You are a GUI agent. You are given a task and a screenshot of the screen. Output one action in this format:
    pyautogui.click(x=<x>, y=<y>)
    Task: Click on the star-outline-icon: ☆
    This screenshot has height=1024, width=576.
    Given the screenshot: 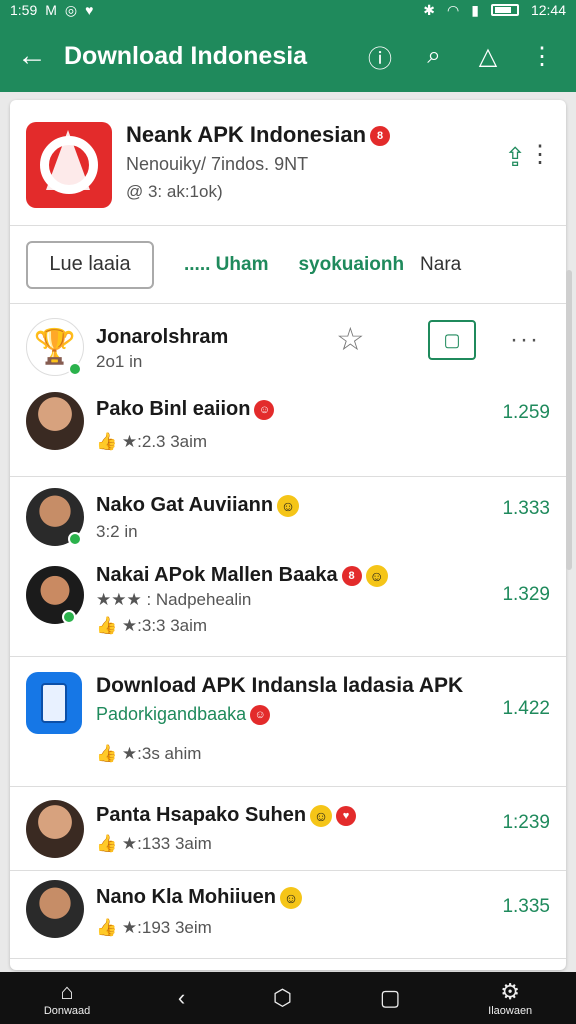 What is the action you would take?
    pyautogui.click(x=350, y=339)
    